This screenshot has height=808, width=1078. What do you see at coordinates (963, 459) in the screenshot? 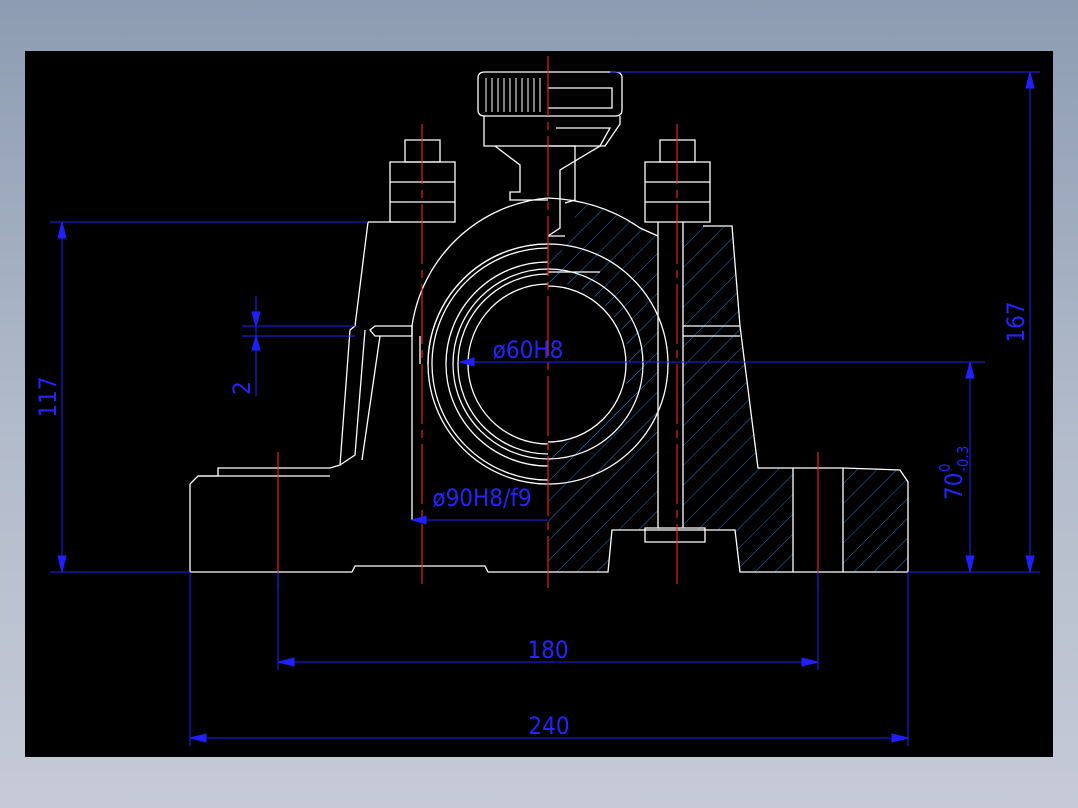
I see `dim-base-to-center-lower-tol: -0.3` at bounding box center [963, 459].